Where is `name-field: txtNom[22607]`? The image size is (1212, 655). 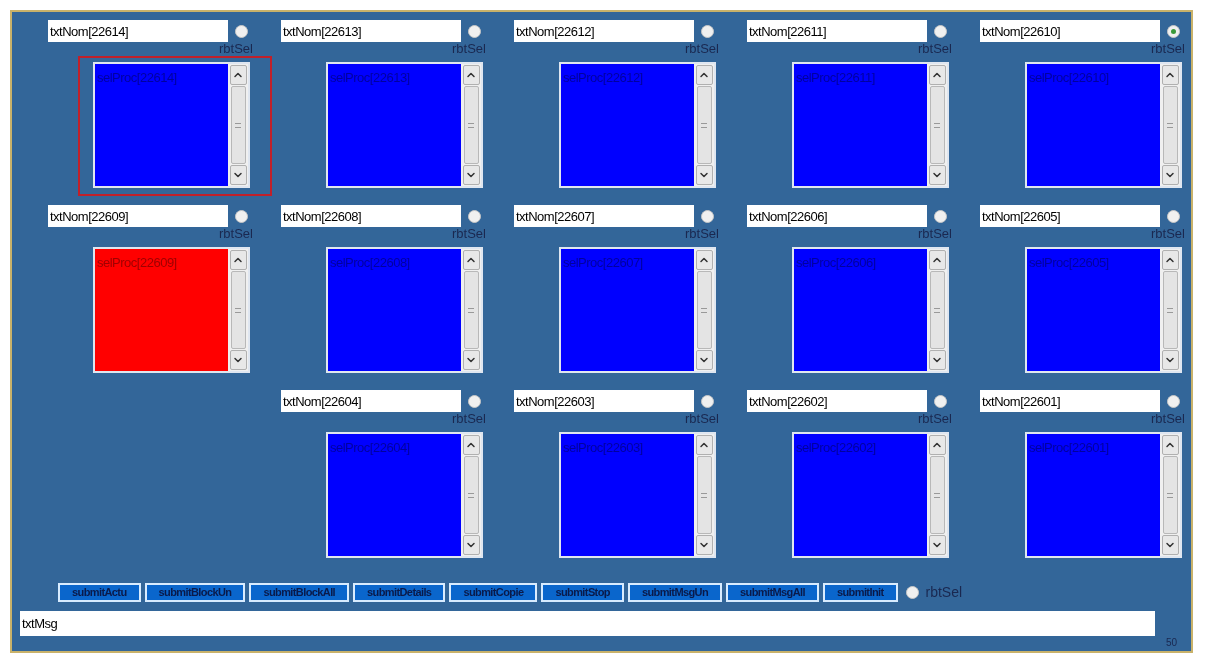 name-field: txtNom[22607] is located at coordinates (604, 216).